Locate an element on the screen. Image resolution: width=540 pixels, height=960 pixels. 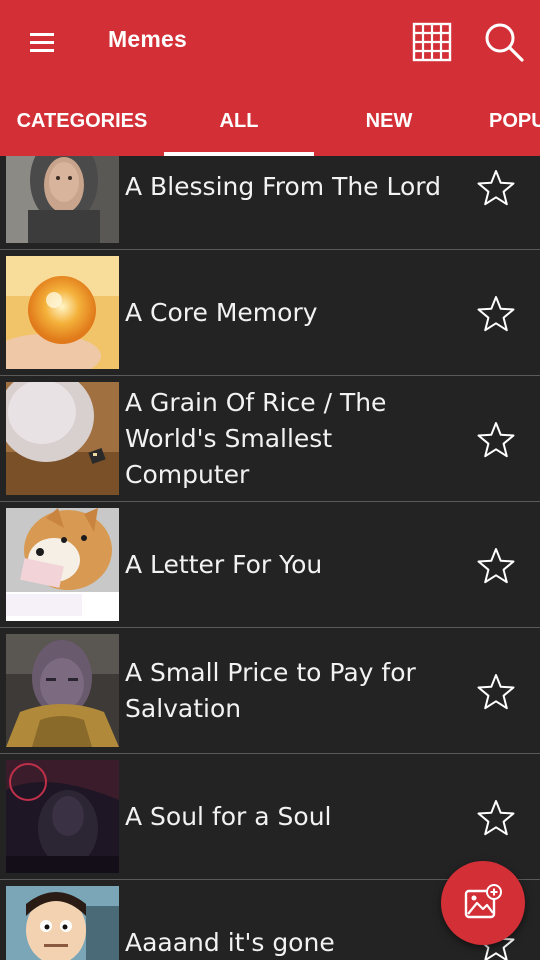
list-item: A Small Price to Pay for Salvation is located at coordinates (270, 691).